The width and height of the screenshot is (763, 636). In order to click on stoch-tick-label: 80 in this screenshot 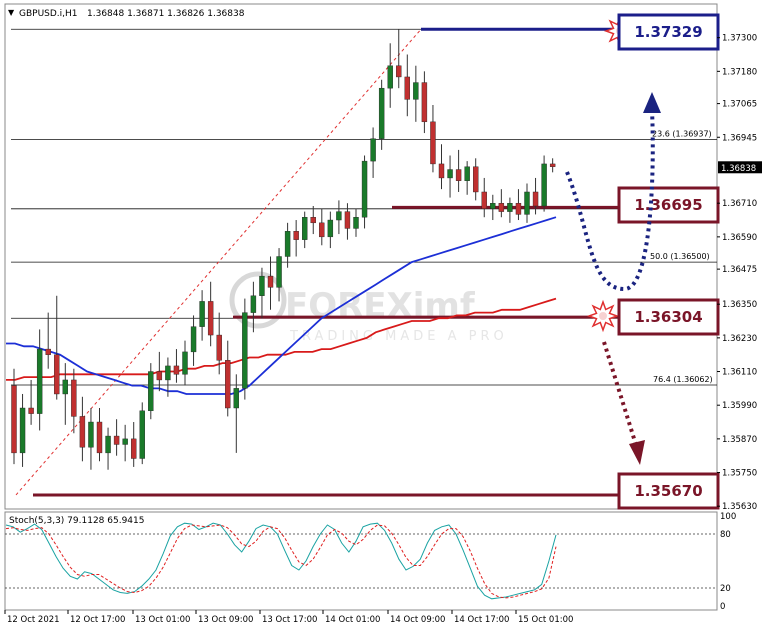, I will do `click(725, 535)`.